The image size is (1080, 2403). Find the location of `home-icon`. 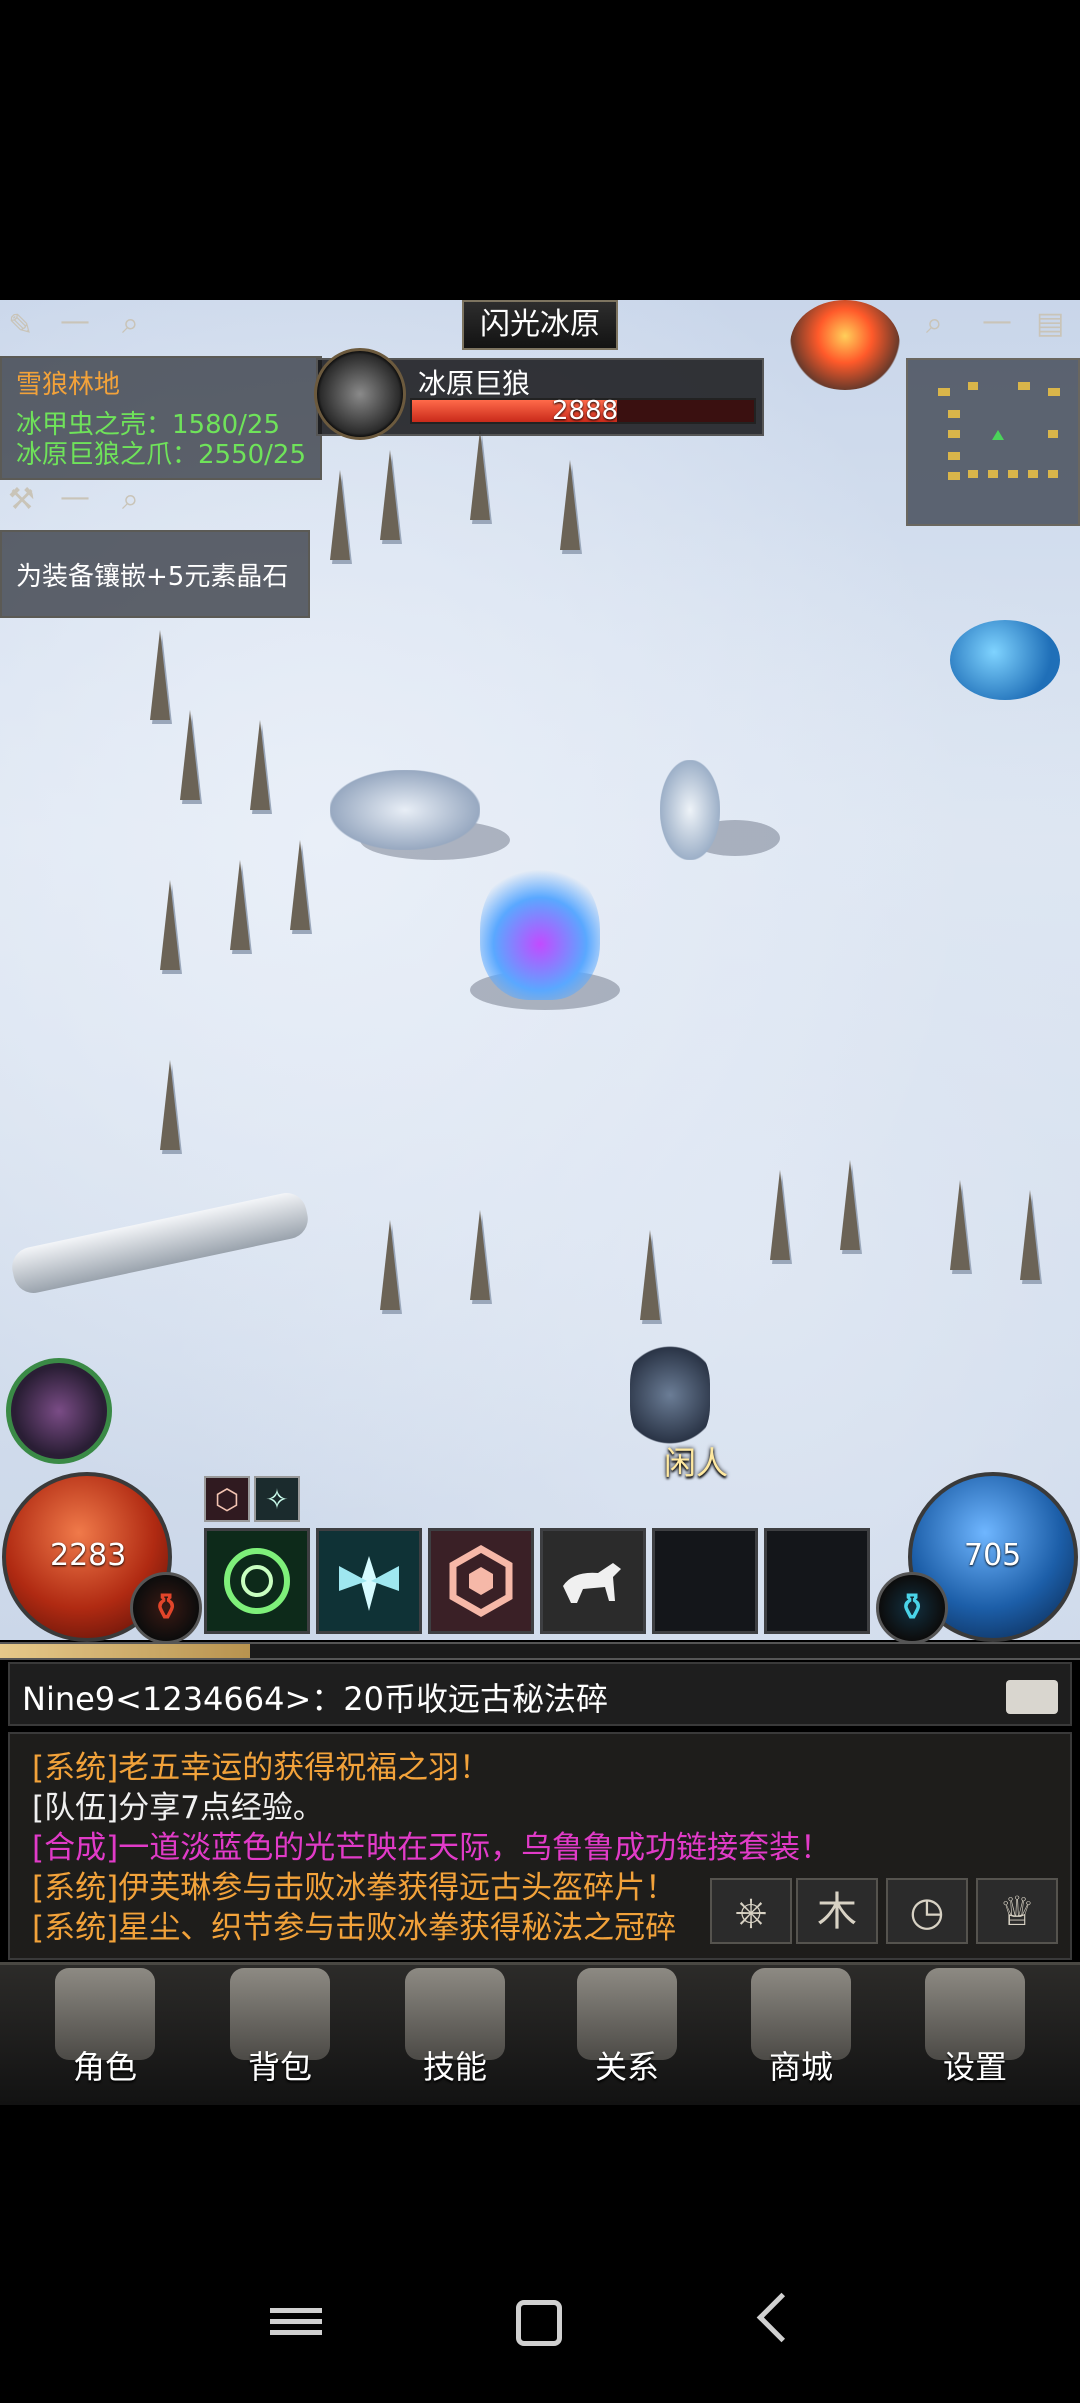

home-icon is located at coordinates (539, 2323).